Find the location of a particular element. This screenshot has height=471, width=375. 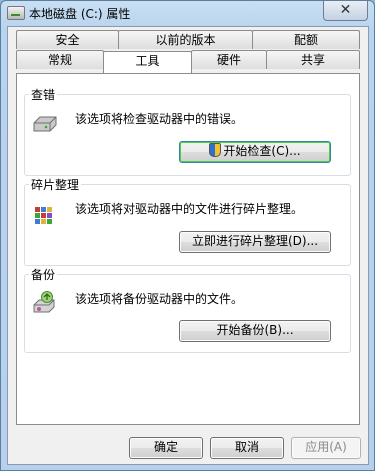

tab-tools: 工具 is located at coordinates (147, 62).